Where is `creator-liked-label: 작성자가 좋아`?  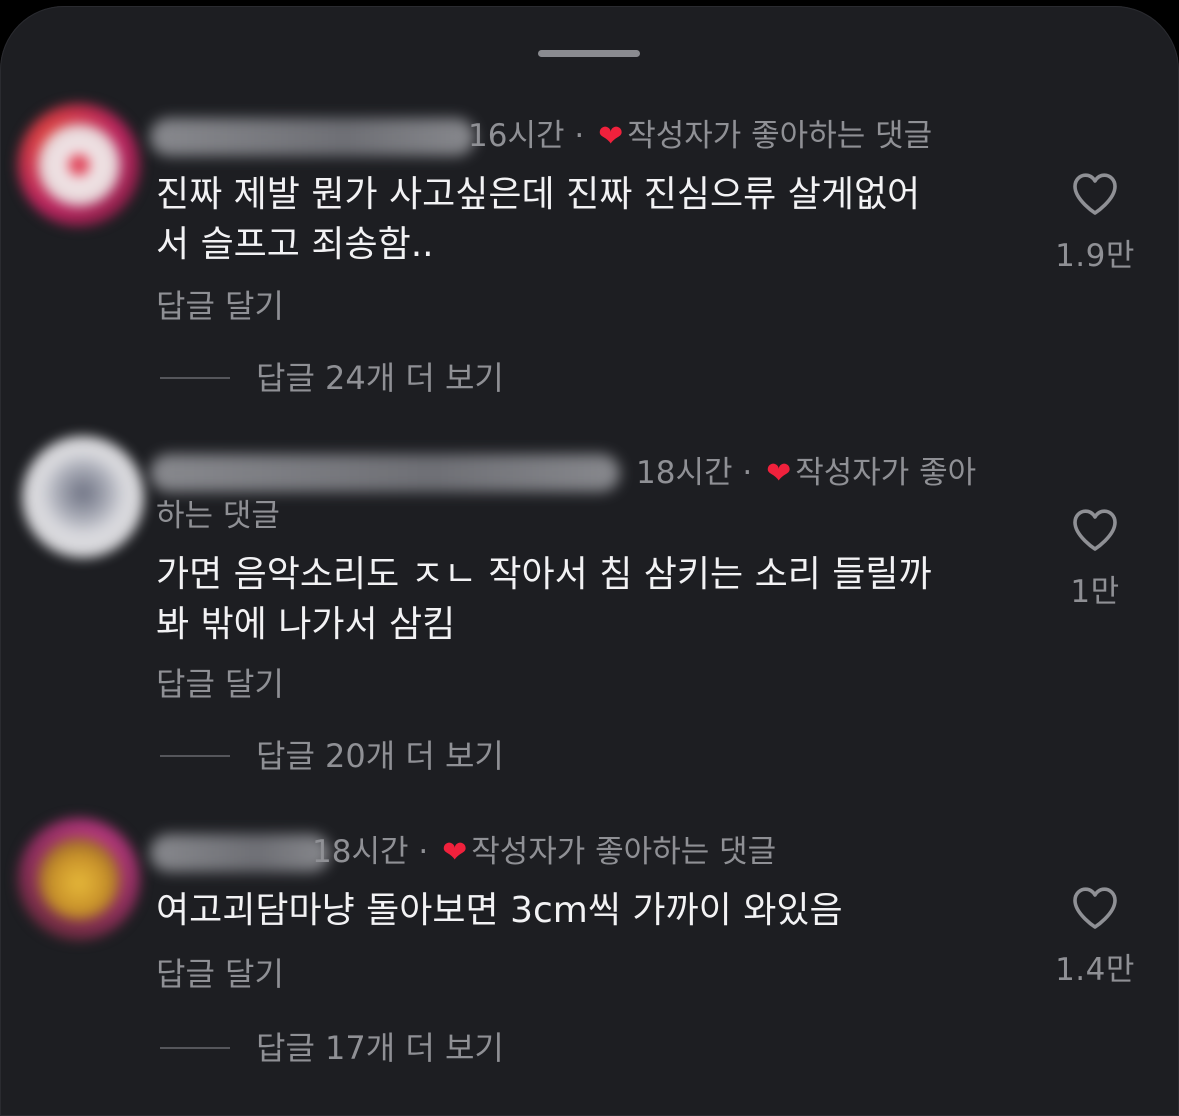
creator-liked-label: 작성자가 좋아 is located at coordinates (886, 473).